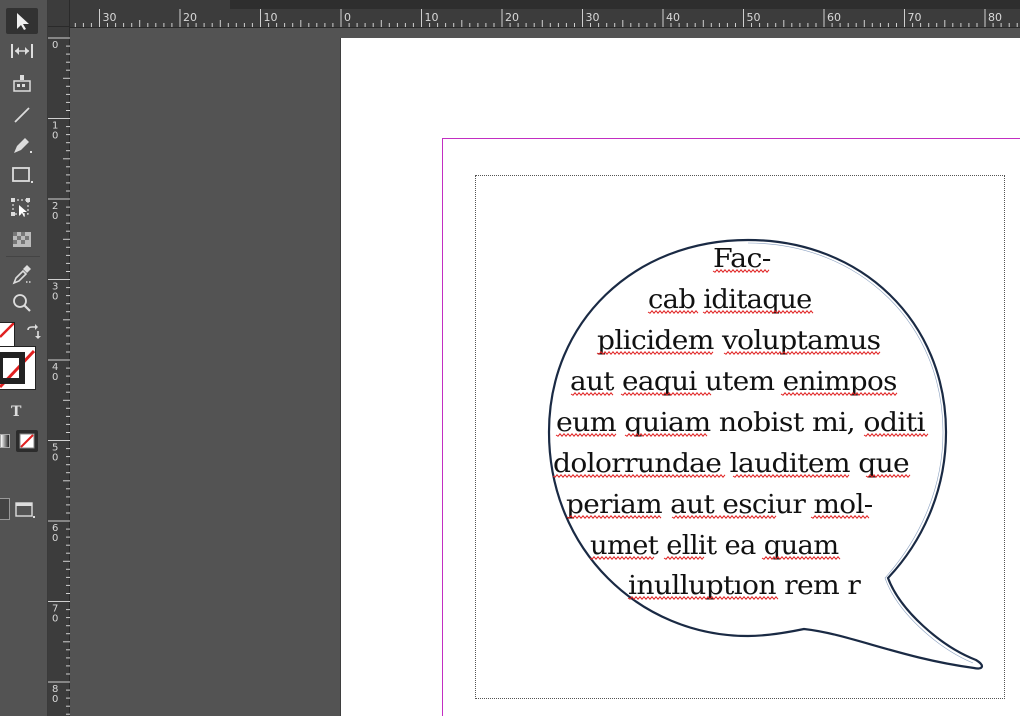  I want to click on text-line: umet ellit ea quam, so click(714, 546).